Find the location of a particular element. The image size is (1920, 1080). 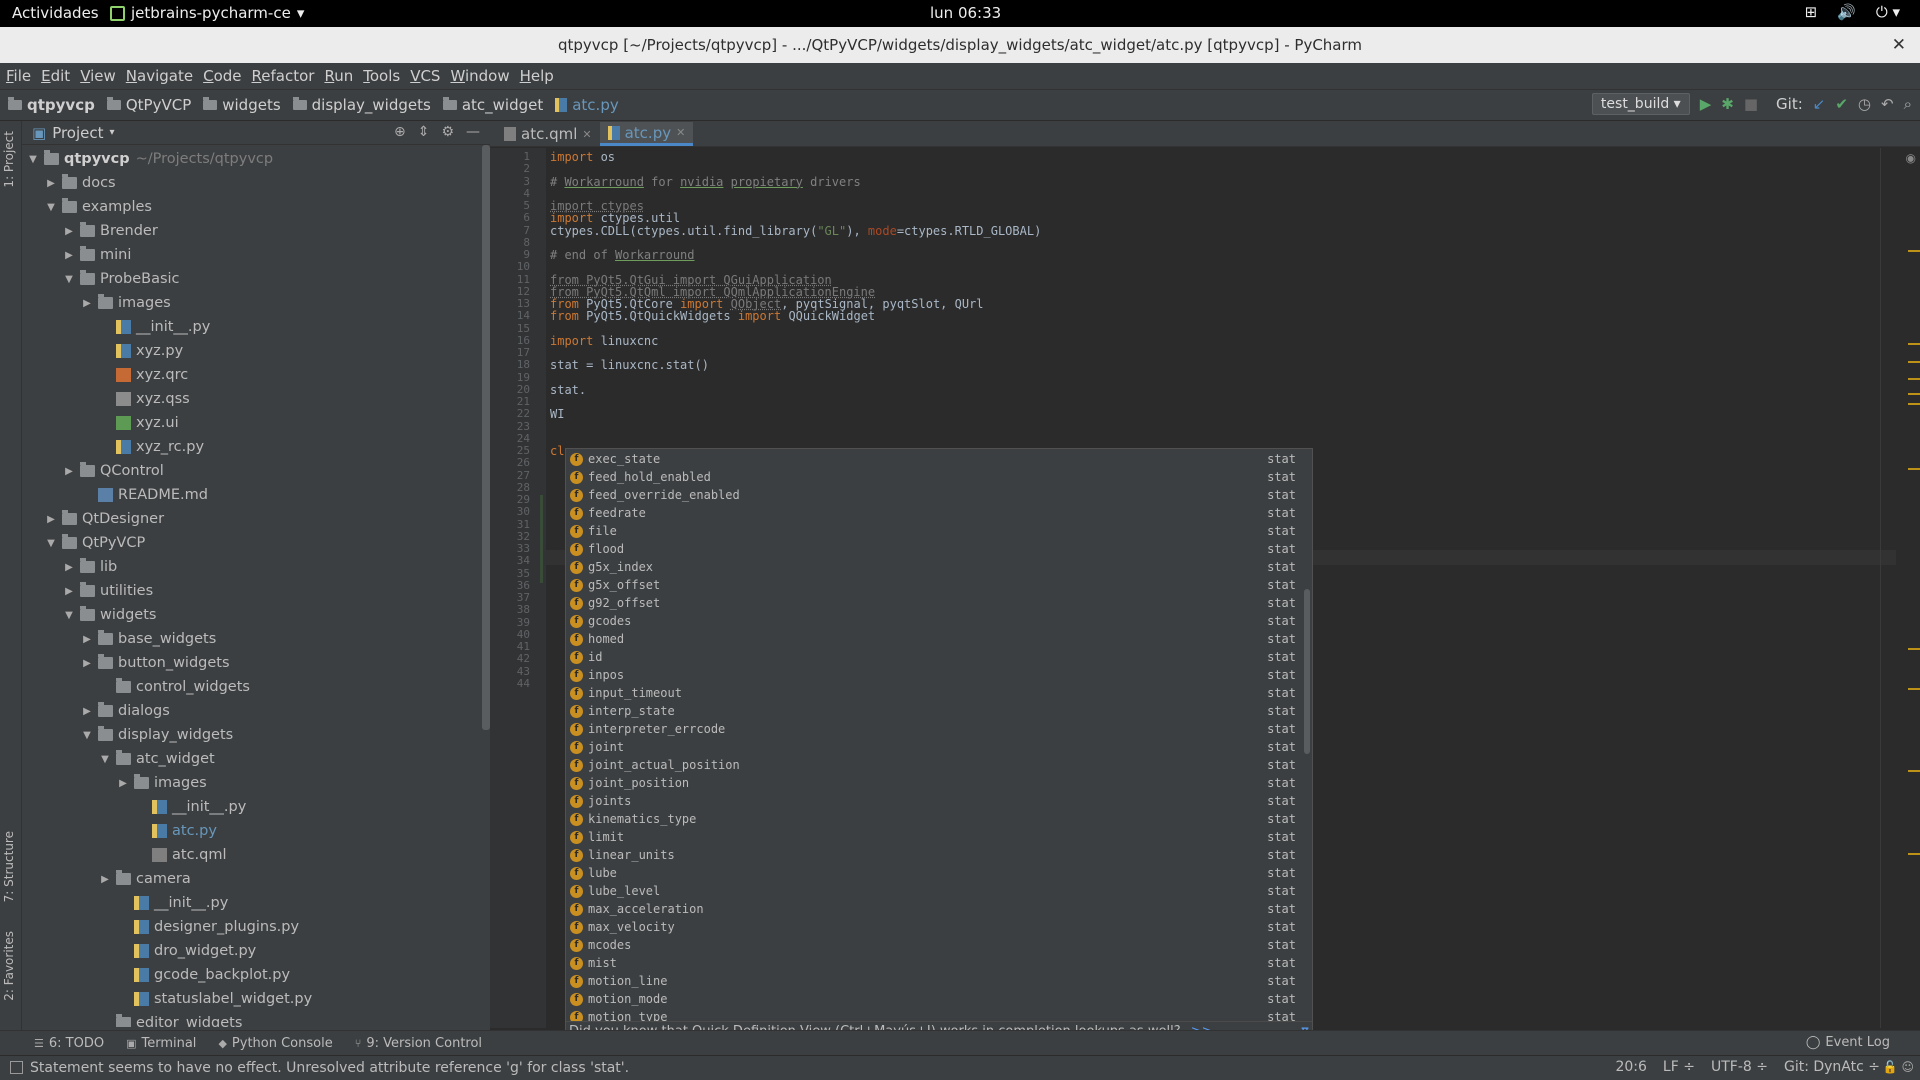

menu-refactor: Refactor is located at coordinates (283, 76).